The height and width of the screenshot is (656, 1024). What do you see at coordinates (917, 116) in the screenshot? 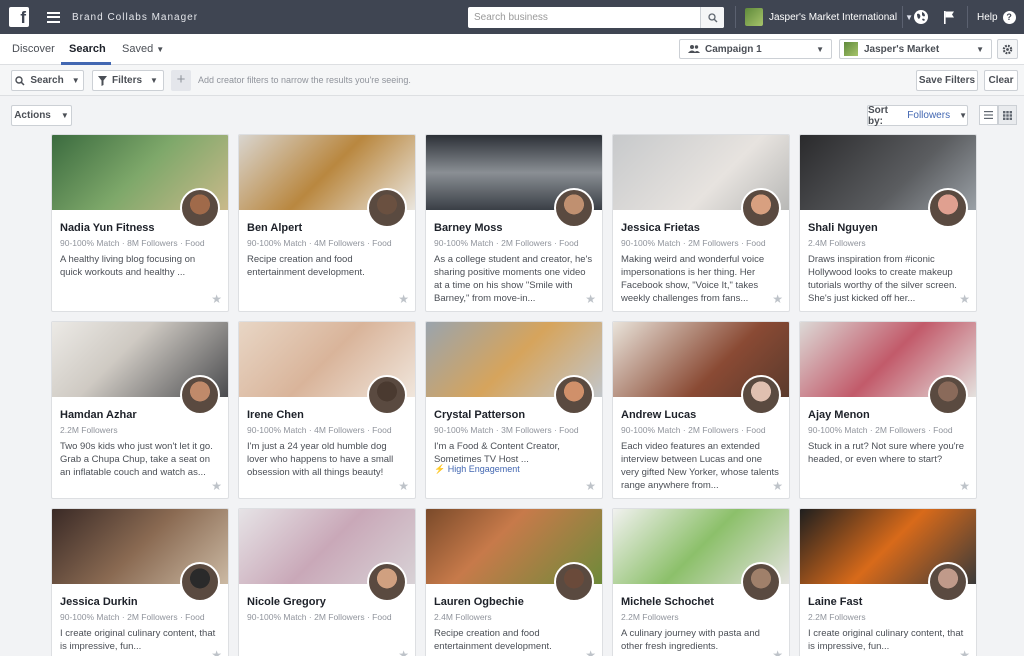
I see `sort-select: Sort by: Followers ▼` at bounding box center [917, 116].